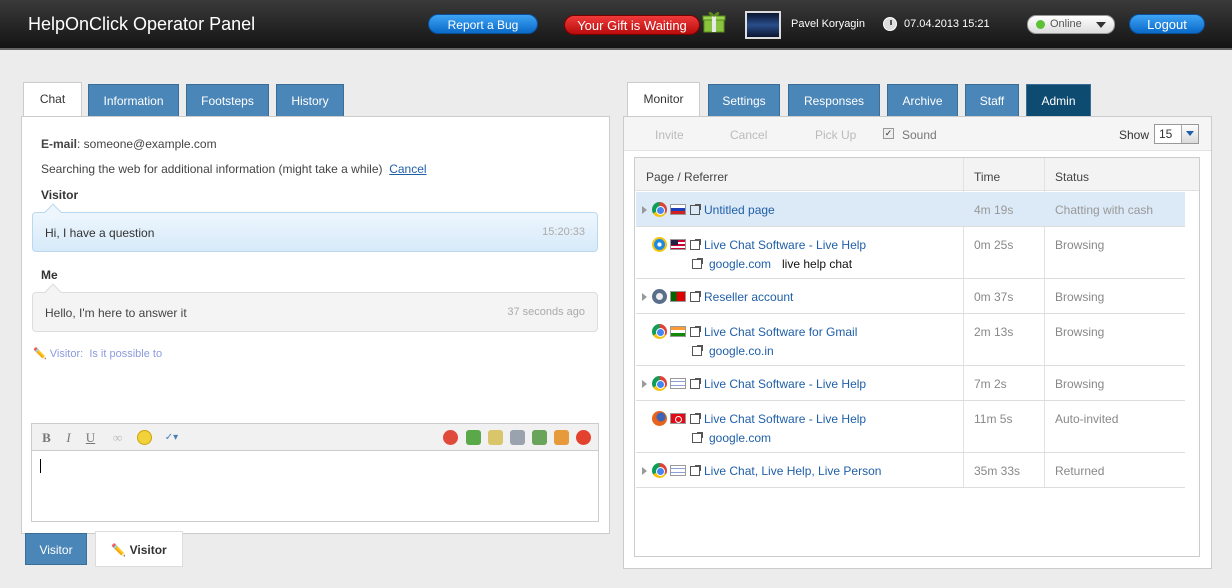 This screenshot has height=588, width=1232. Describe the element at coordinates (483, 24) in the screenshot. I see `report-bug-button: Report a Bug` at that location.